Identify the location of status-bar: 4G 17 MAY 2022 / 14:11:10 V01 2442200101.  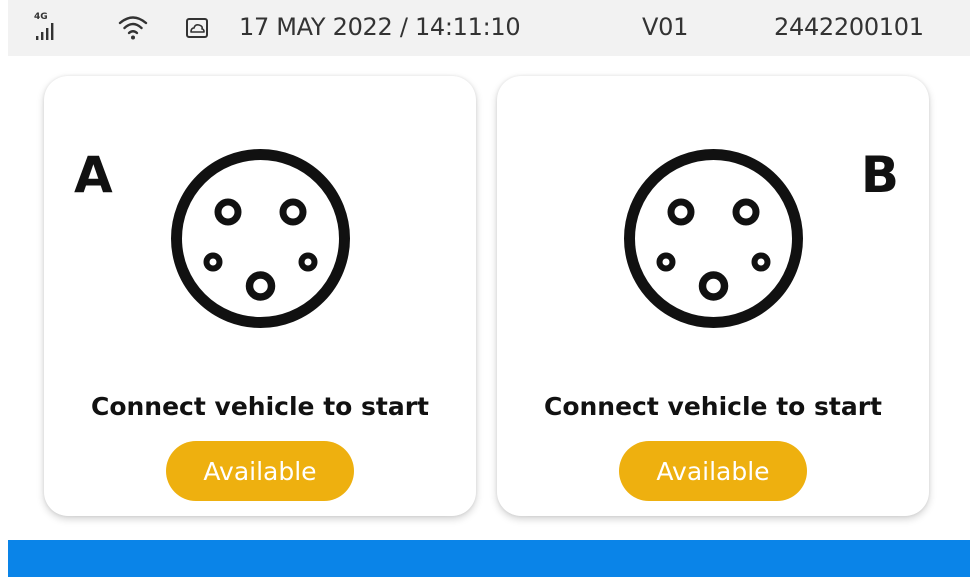
(489, 28).